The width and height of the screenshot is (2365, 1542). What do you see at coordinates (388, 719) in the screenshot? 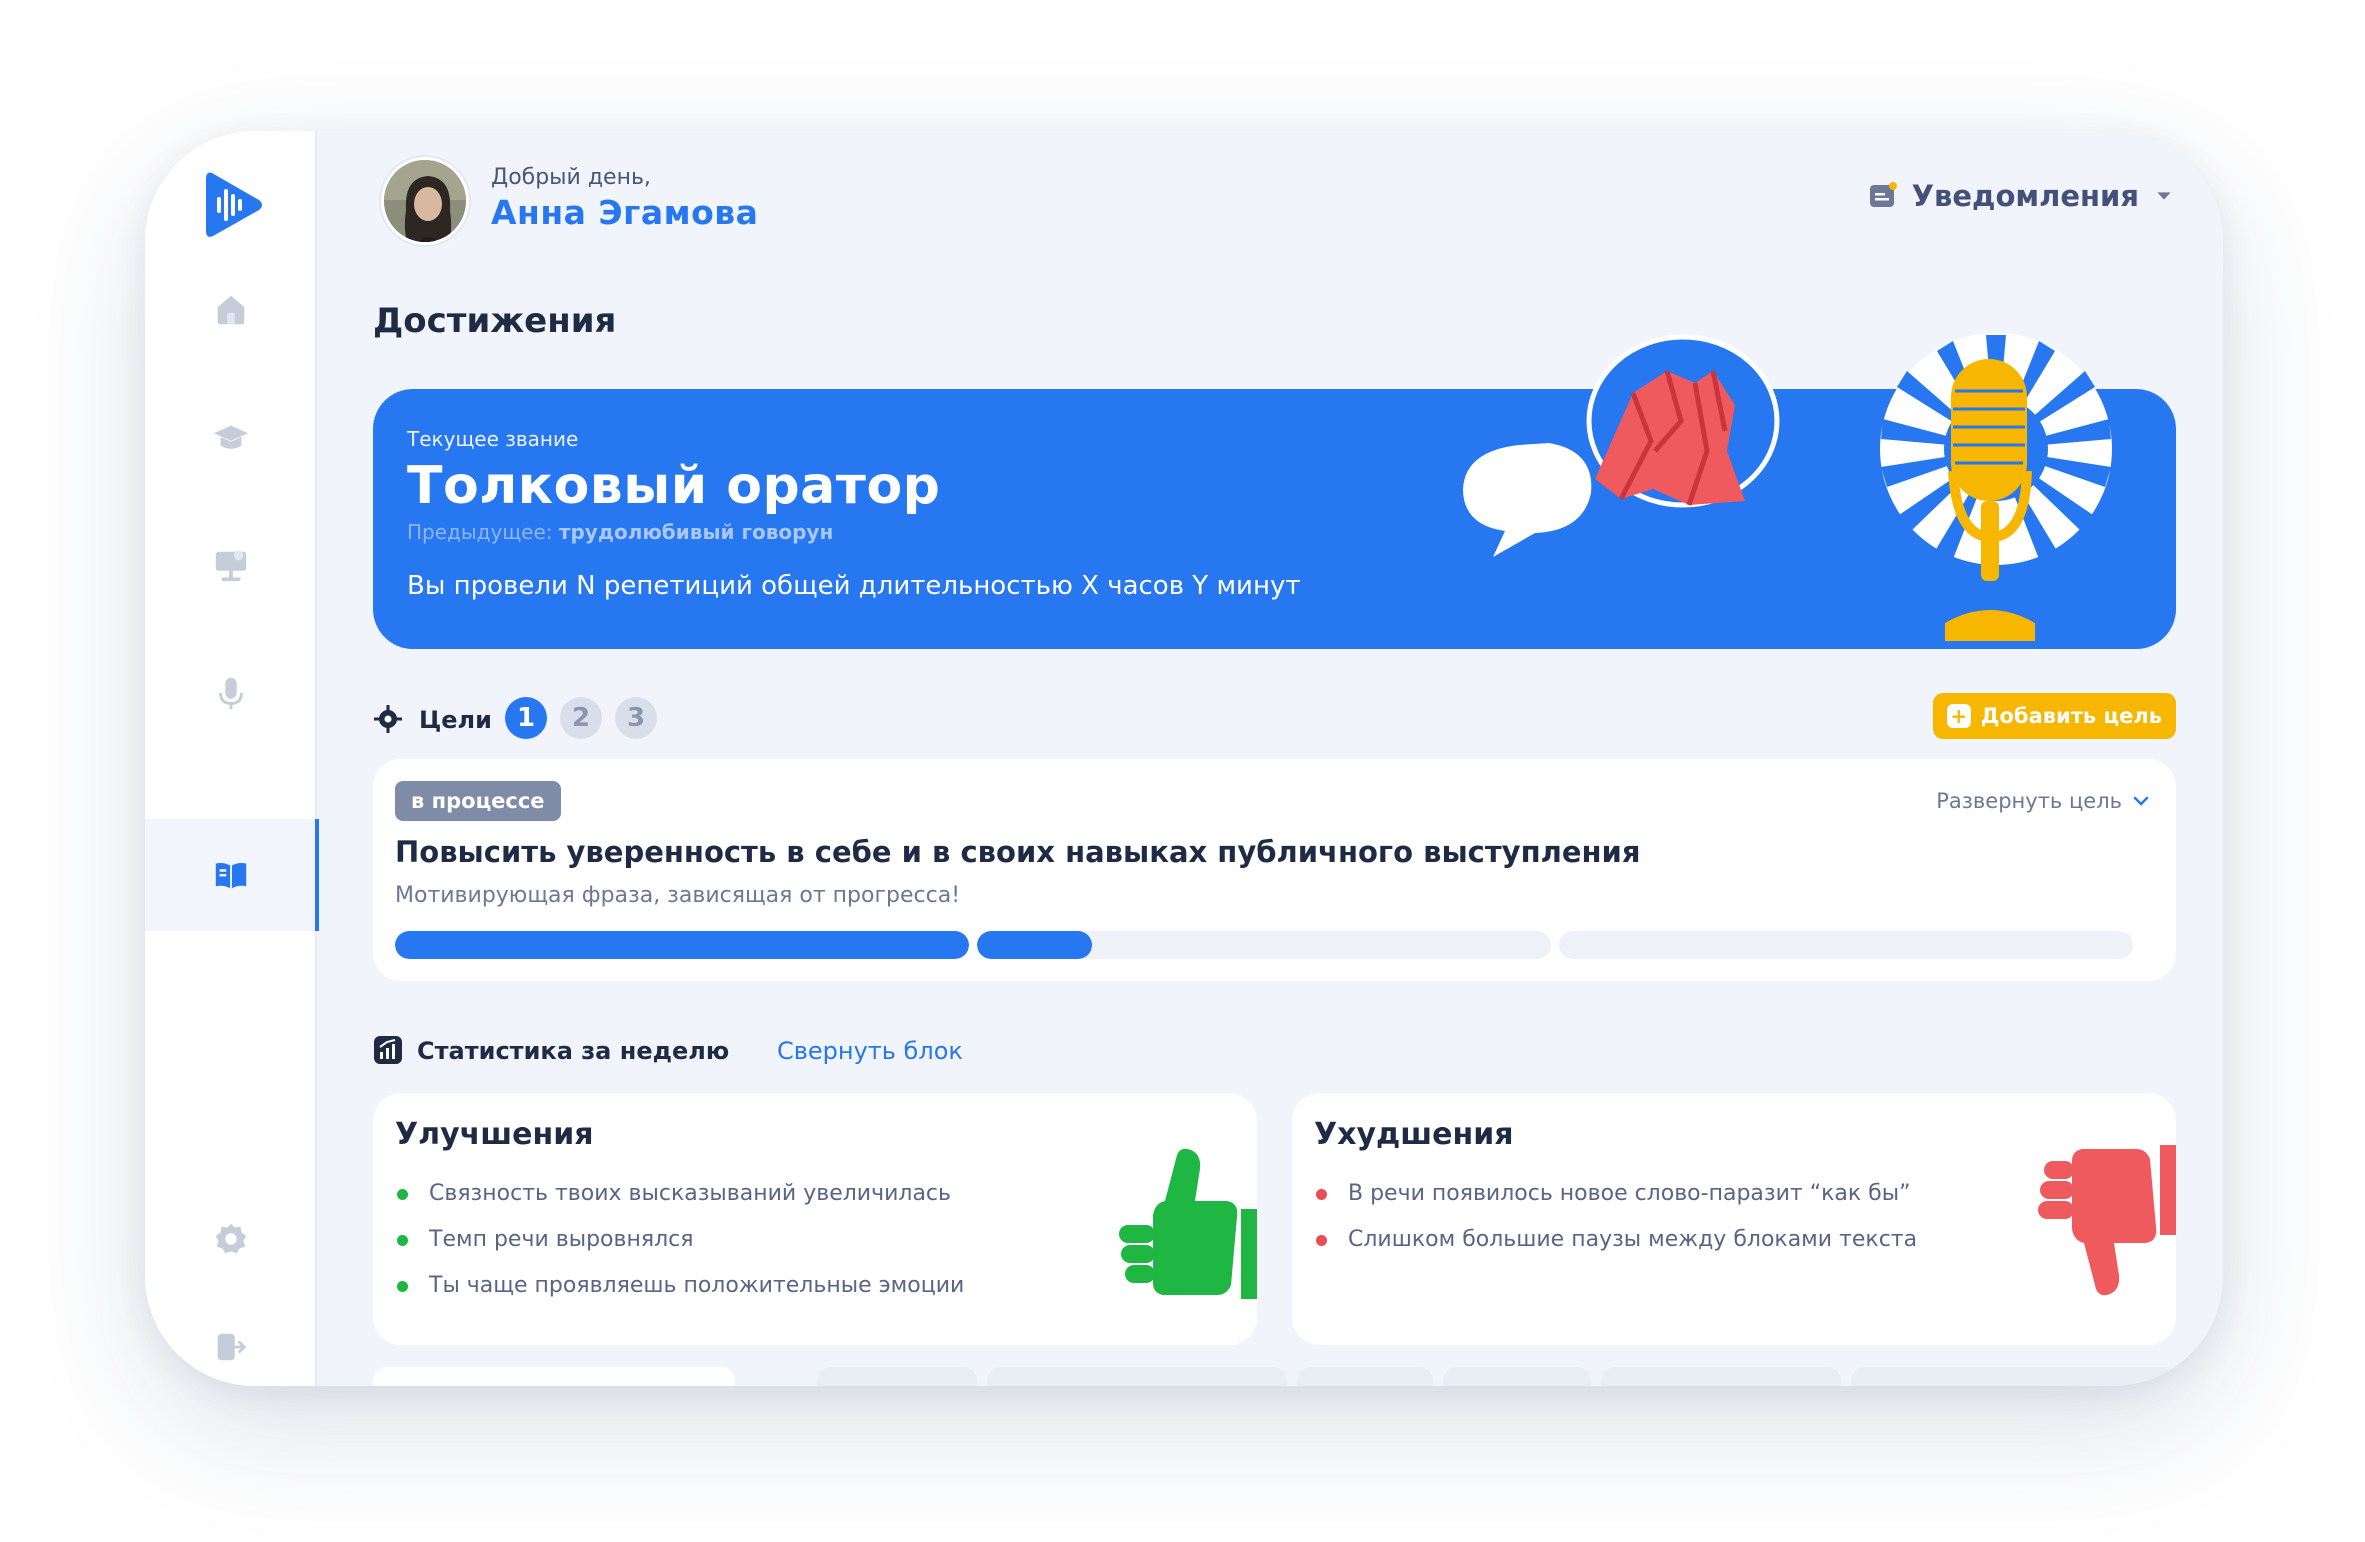
I see `target-icon` at bounding box center [388, 719].